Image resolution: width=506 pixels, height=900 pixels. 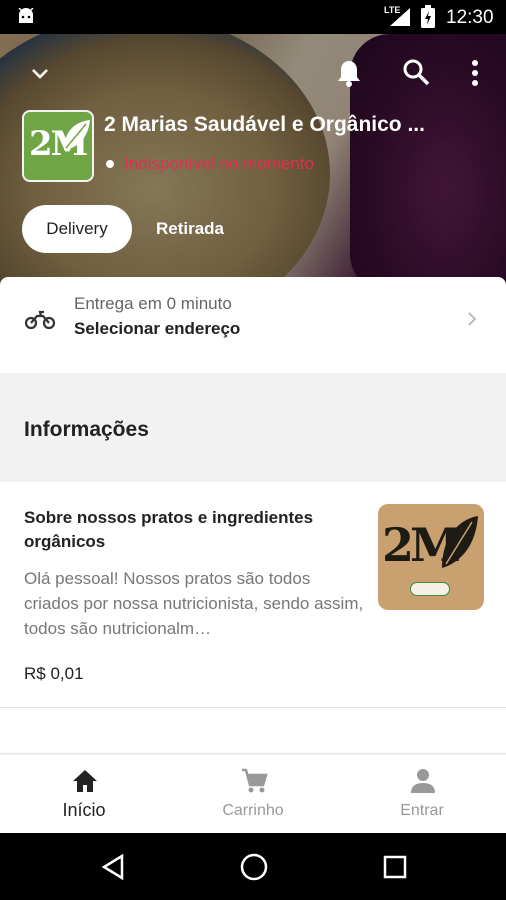 What do you see at coordinates (253, 17) in the screenshot?
I see `status-bar: LTE 12:30` at bounding box center [253, 17].